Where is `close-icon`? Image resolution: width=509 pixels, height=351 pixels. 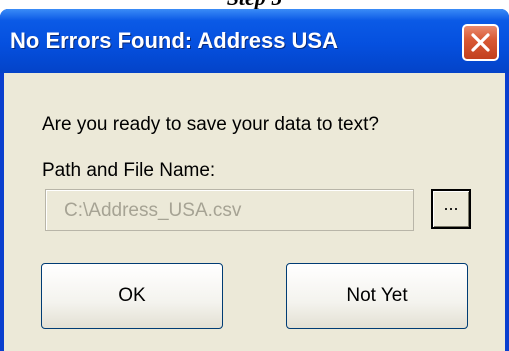
close-icon is located at coordinates (480, 42).